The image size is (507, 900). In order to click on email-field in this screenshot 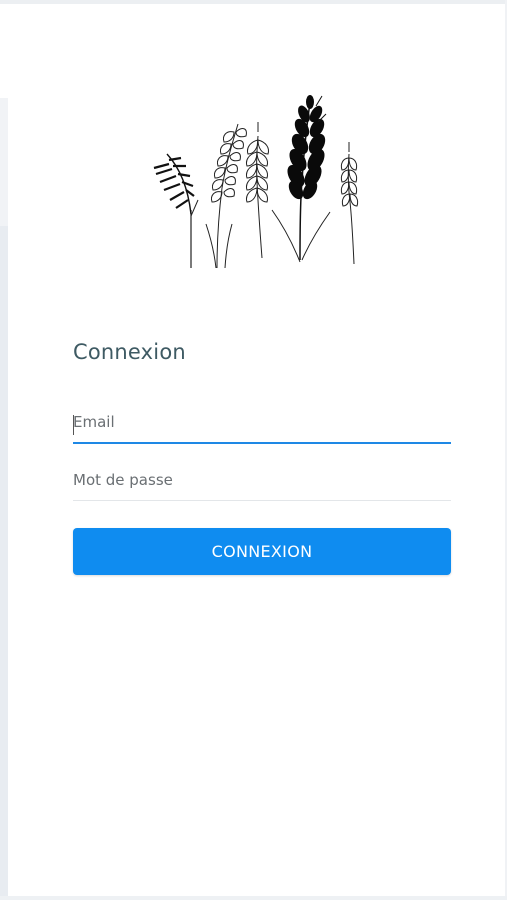, I will do `click(262, 425)`.